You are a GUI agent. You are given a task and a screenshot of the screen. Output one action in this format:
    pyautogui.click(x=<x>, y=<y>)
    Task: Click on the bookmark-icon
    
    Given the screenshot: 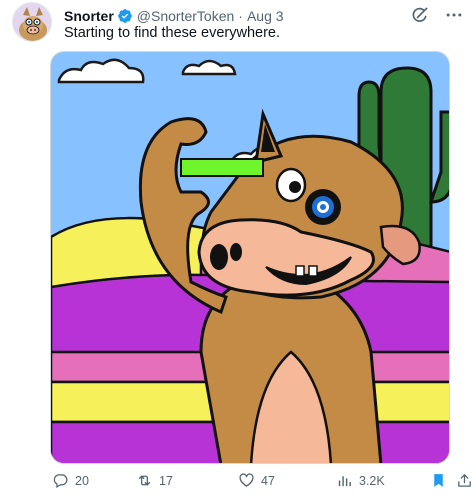 What is the action you would take?
    pyautogui.click(x=438, y=480)
    